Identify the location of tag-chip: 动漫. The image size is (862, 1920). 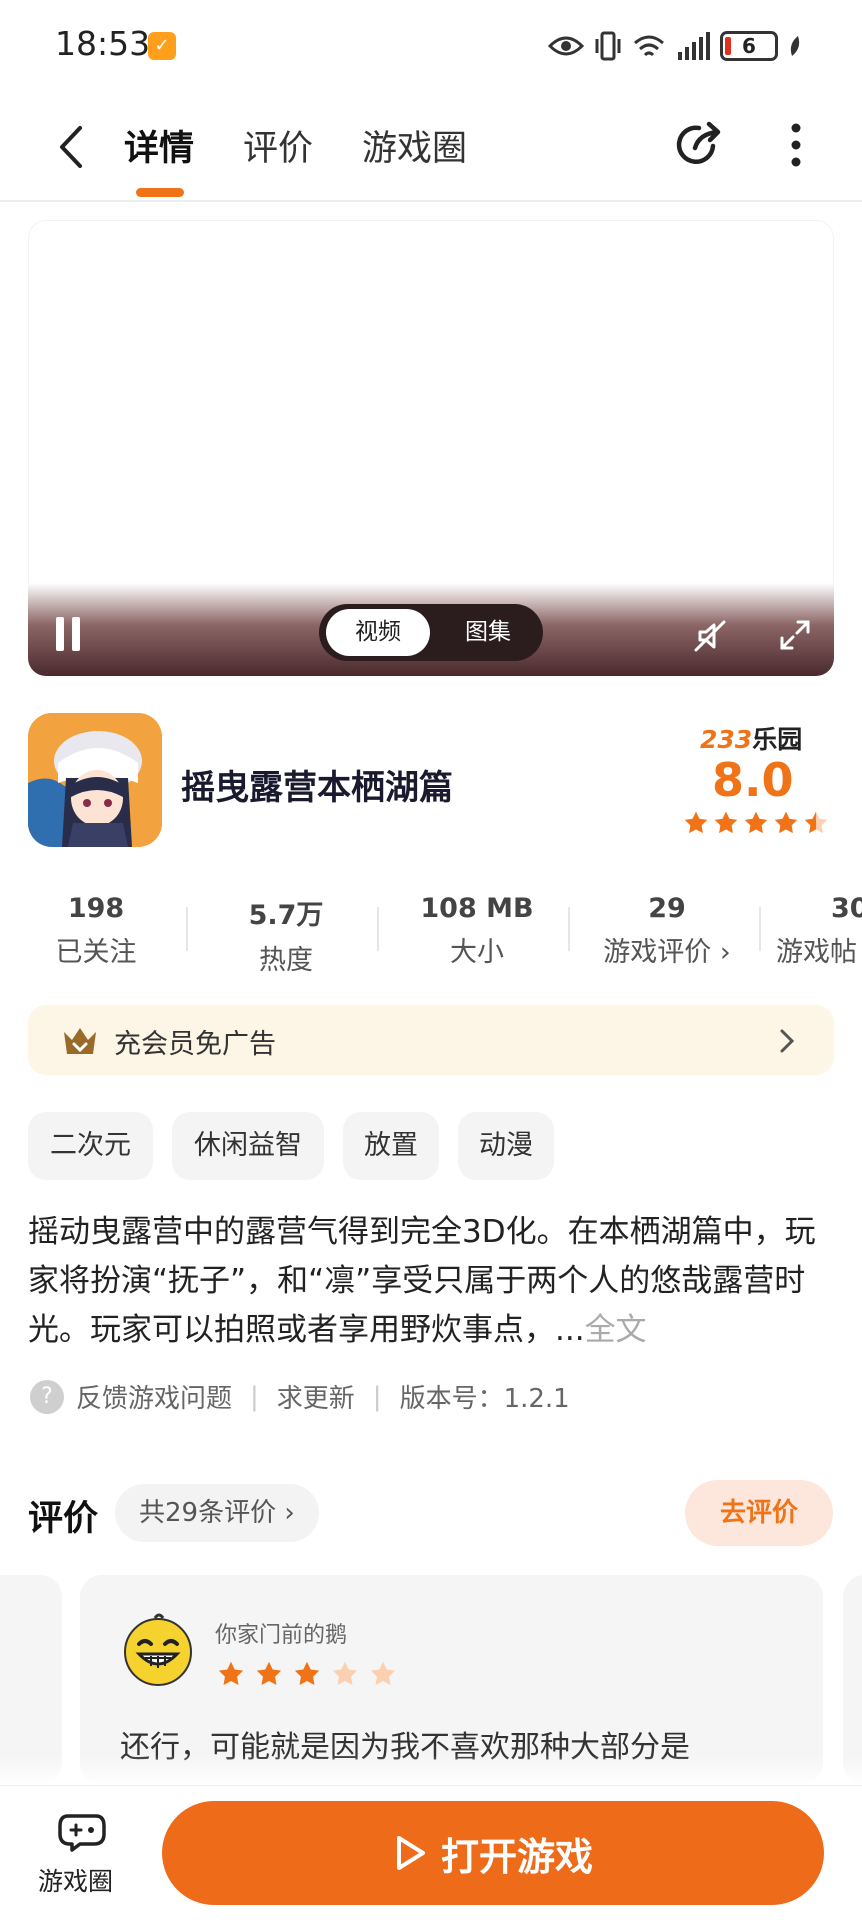
(506, 1146).